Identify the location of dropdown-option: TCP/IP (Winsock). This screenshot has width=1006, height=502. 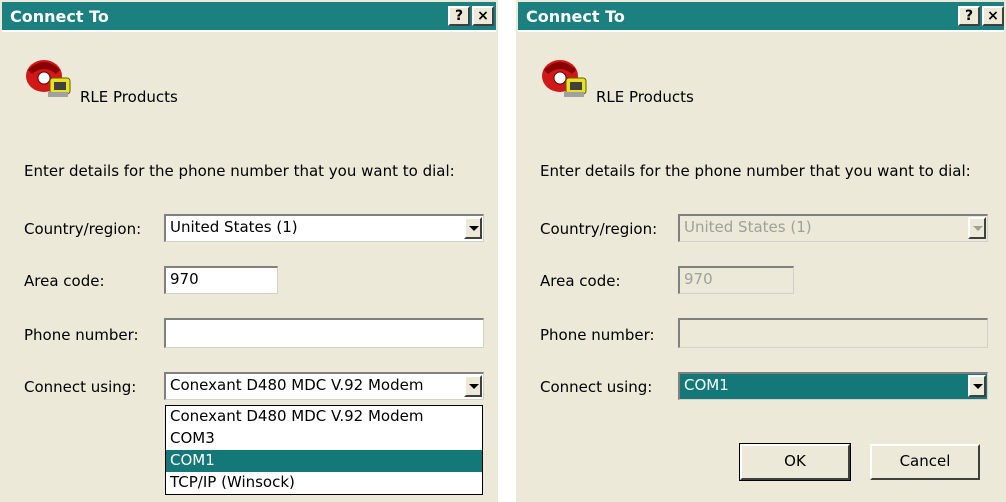
(324, 483).